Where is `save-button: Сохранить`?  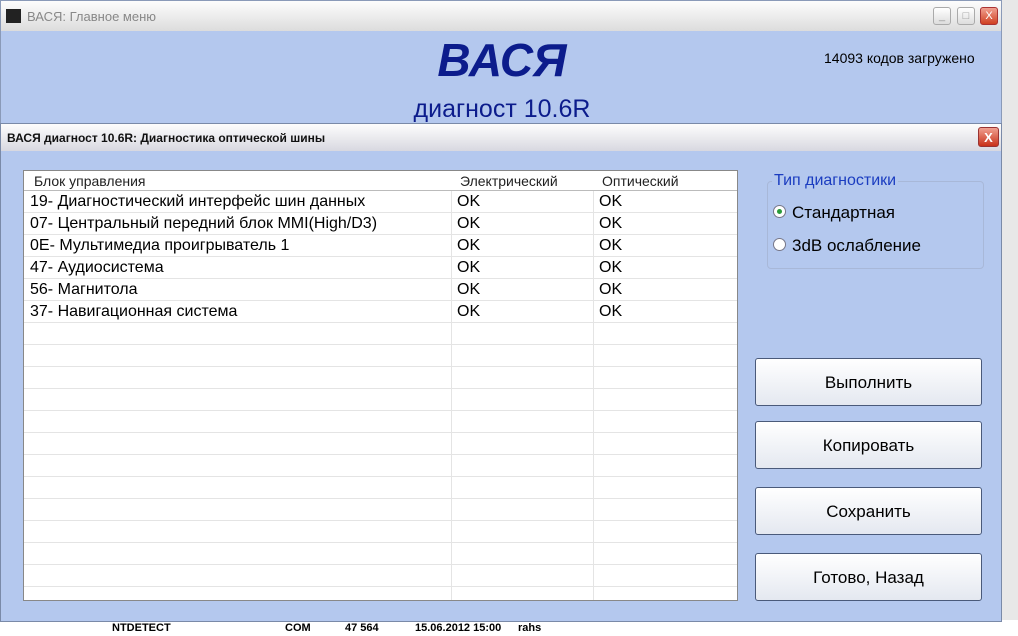 save-button: Сохранить is located at coordinates (868, 511).